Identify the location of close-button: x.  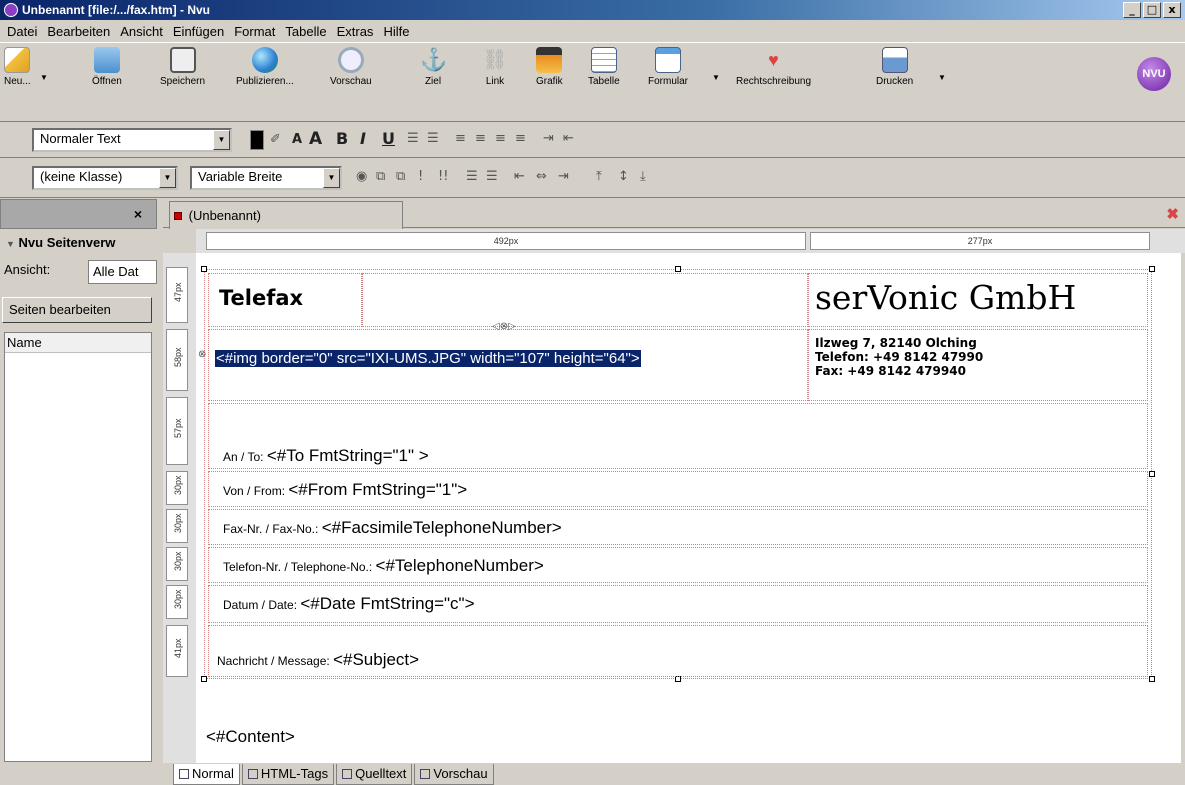
(1172, 10).